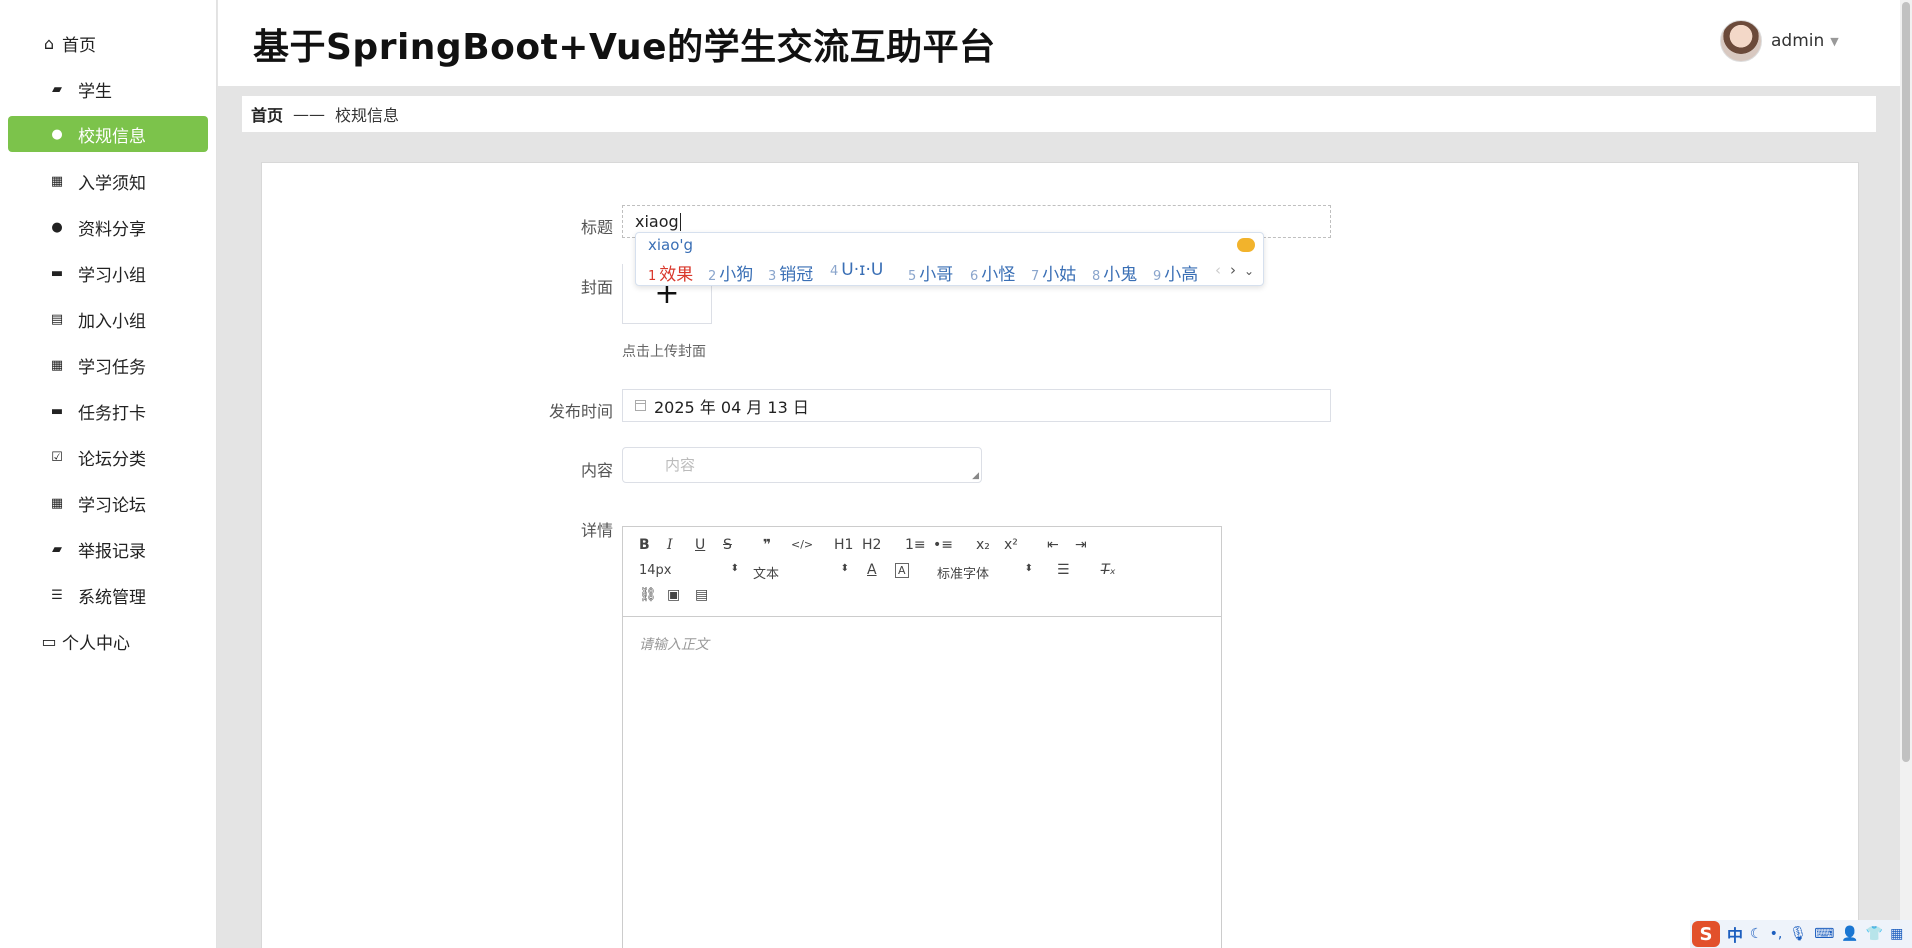 Image resolution: width=1912 pixels, height=948 pixels. What do you see at coordinates (670, 545) in the screenshot?
I see `italic-button: I` at bounding box center [670, 545].